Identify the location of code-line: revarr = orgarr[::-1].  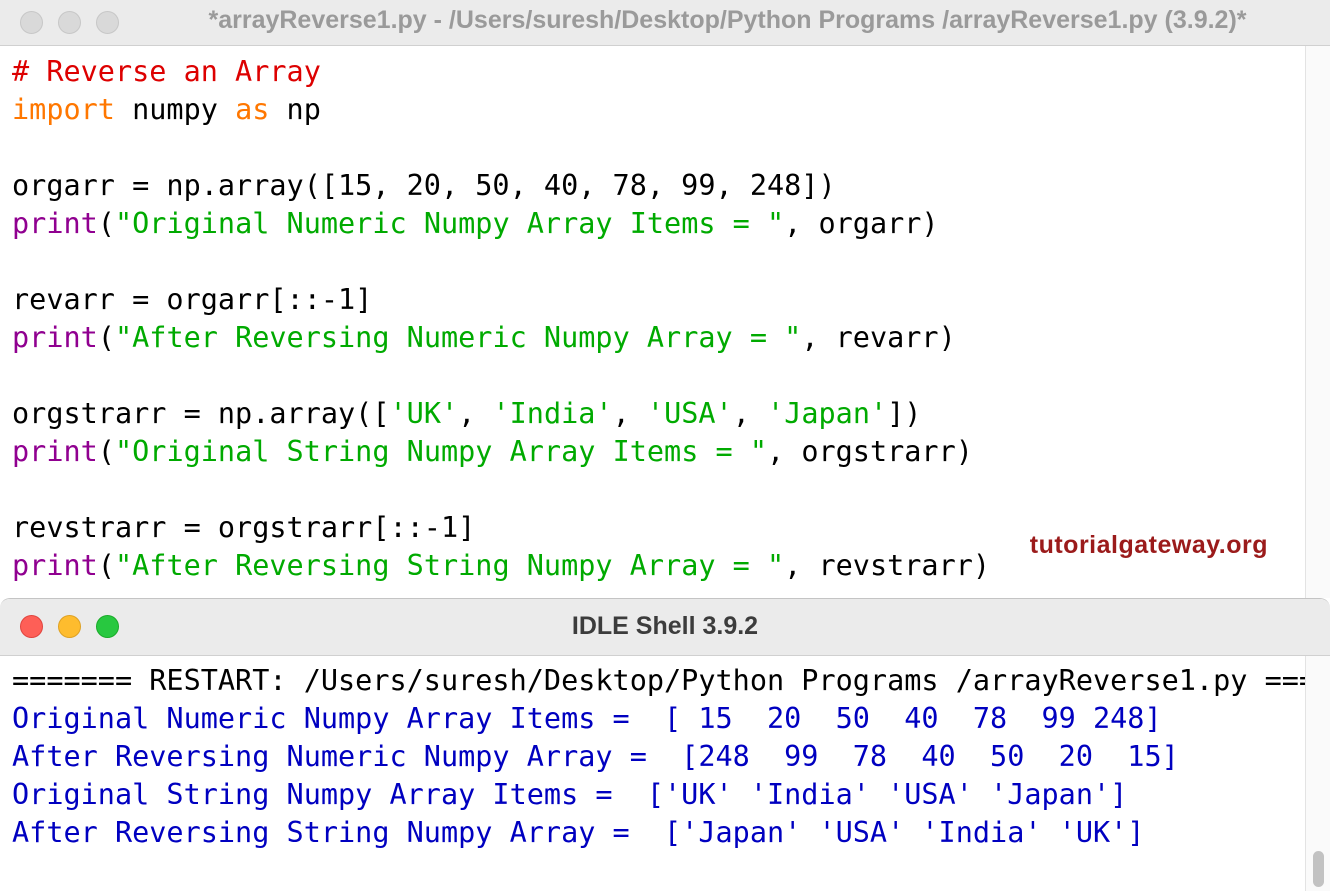
(501, 300).